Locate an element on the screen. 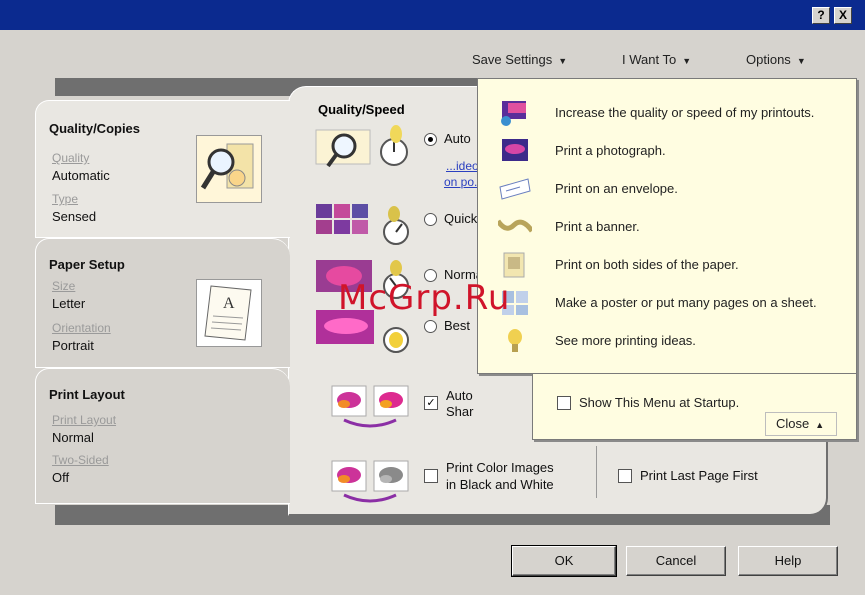 Image resolution: width=865 pixels, height=595 pixels. photo-icon is located at coordinates (515, 151).